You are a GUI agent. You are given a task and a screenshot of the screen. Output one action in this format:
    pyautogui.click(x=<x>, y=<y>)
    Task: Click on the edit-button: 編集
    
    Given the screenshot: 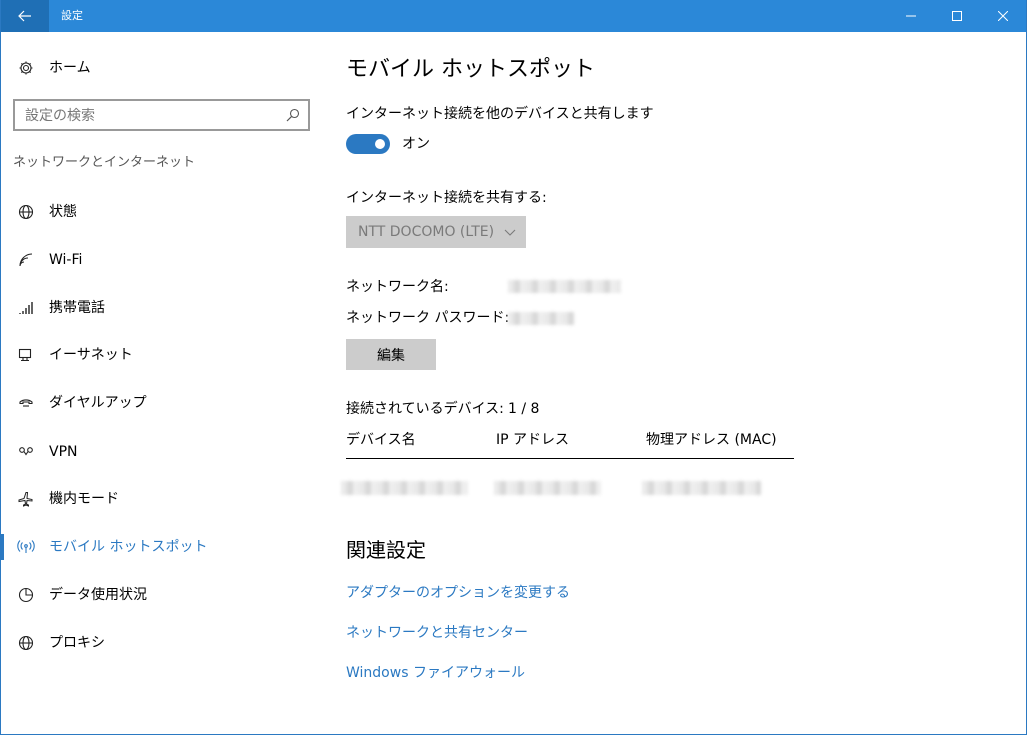 What is the action you would take?
    pyautogui.click(x=391, y=354)
    